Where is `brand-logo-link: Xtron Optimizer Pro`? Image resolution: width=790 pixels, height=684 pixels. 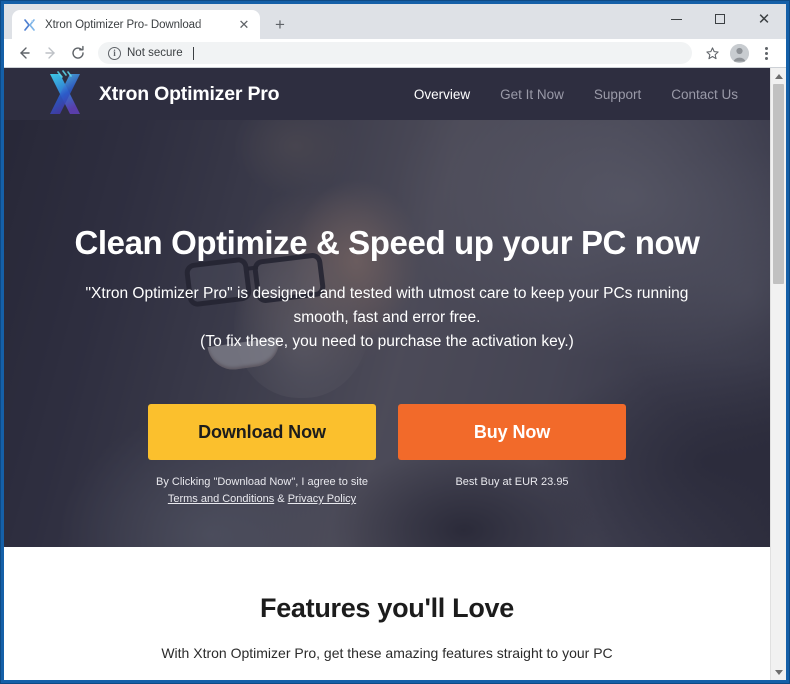
brand-logo-link: Xtron Optimizer Pro is located at coordinates (163, 94).